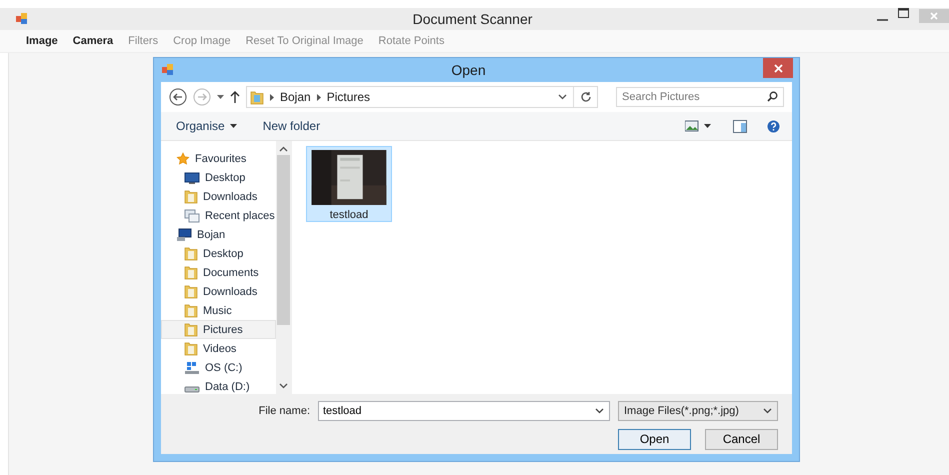 Image resolution: width=949 pixels, height=475 pixels. Describe the element at coordinates (283, 149) in the screenshot. I see `scroll-up-icon` at that location.